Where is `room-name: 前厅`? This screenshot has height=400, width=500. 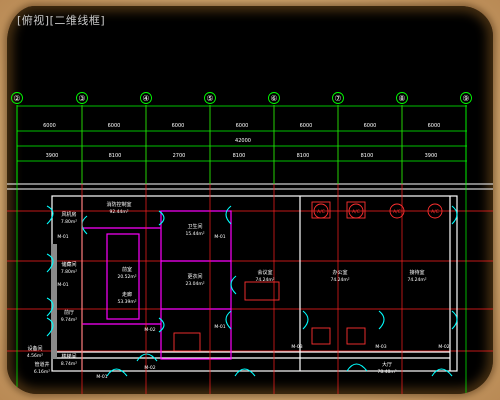
room-name: 前厅 is located at coordinates (69, 312).